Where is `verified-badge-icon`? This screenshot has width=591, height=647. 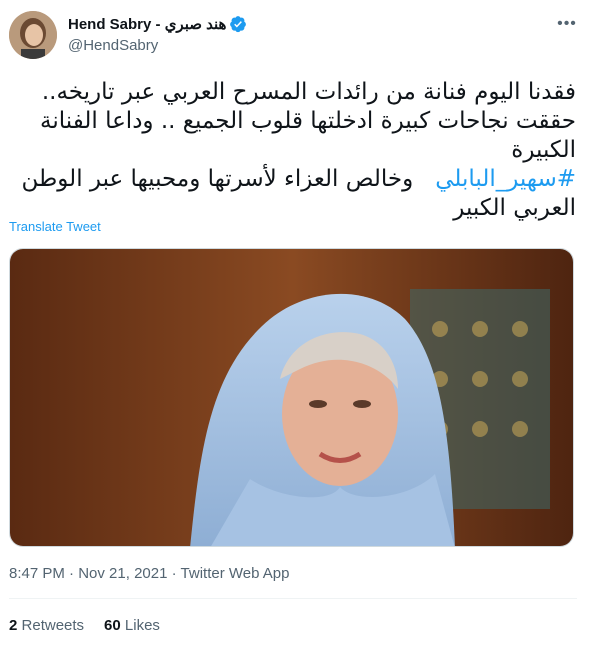
verified-badge-icon is located at coordinates (238, 24).